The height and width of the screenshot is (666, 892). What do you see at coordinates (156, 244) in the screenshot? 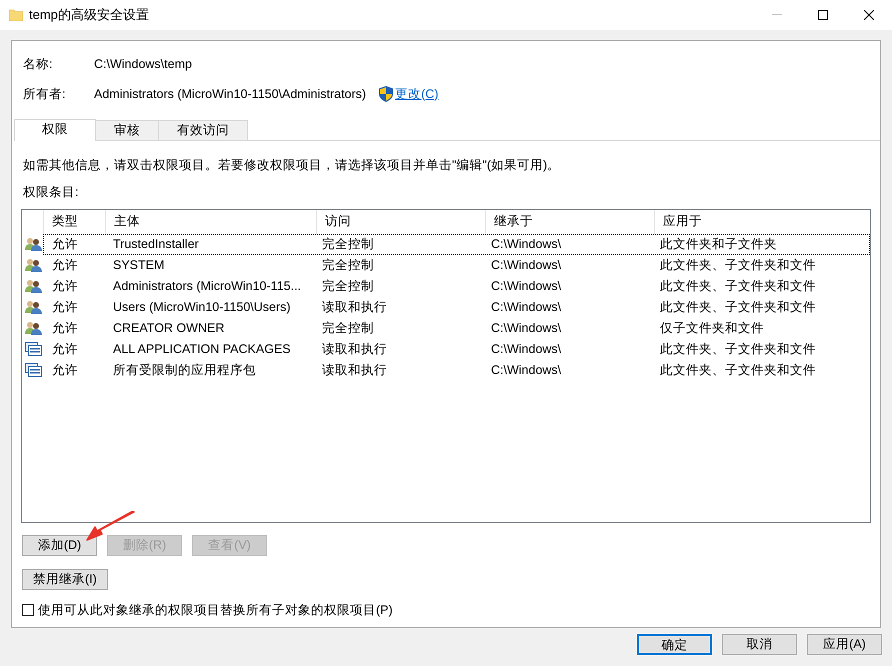
I see `table-cell-text: TrustedInstaller` at bounding box center [156, 244].